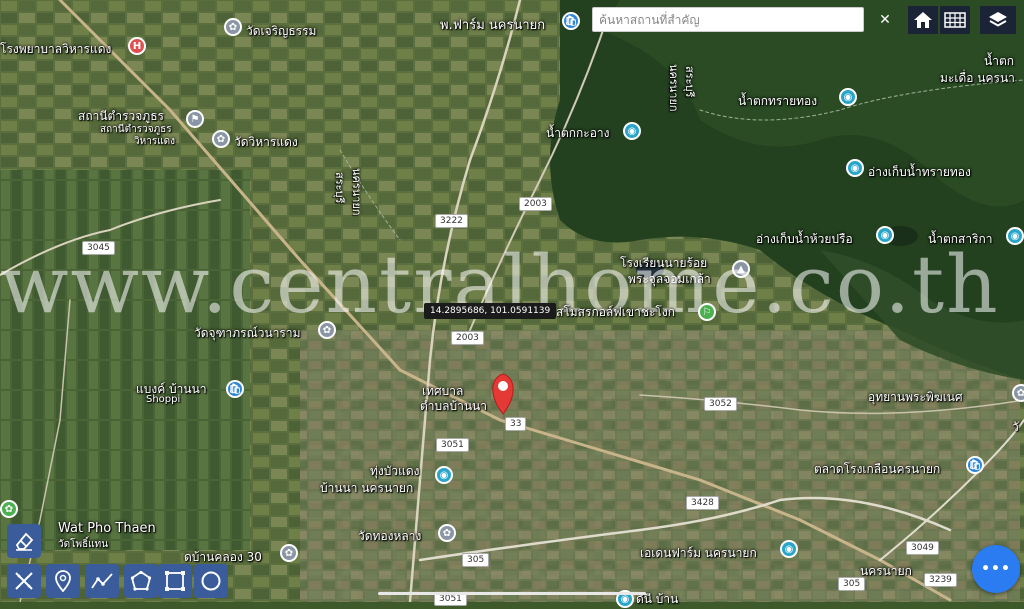  What do you see at coordinates (702, 503) in the screenshot?
I see `road-shield: 3428` at bounding box center [702, 503].